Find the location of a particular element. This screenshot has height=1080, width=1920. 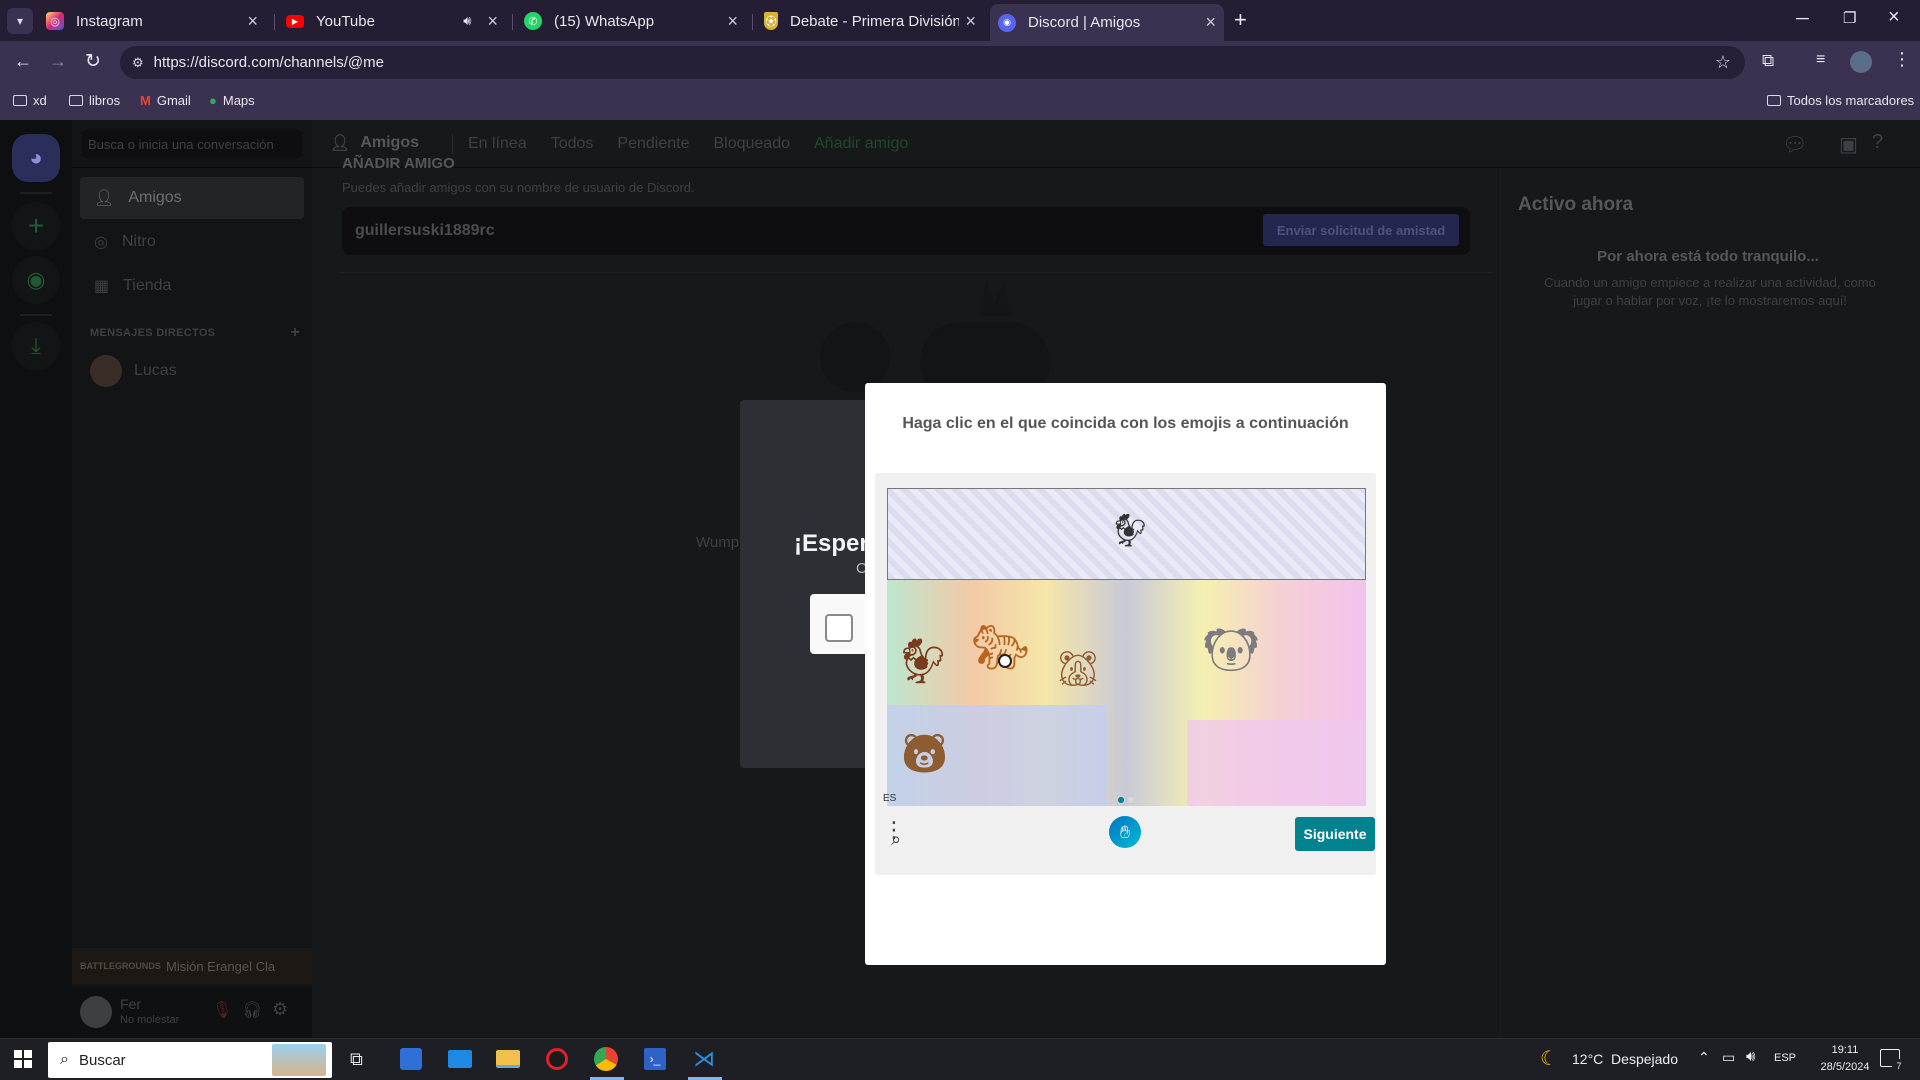

tab-pending: Pendiente is located at coordinates (653, 144).